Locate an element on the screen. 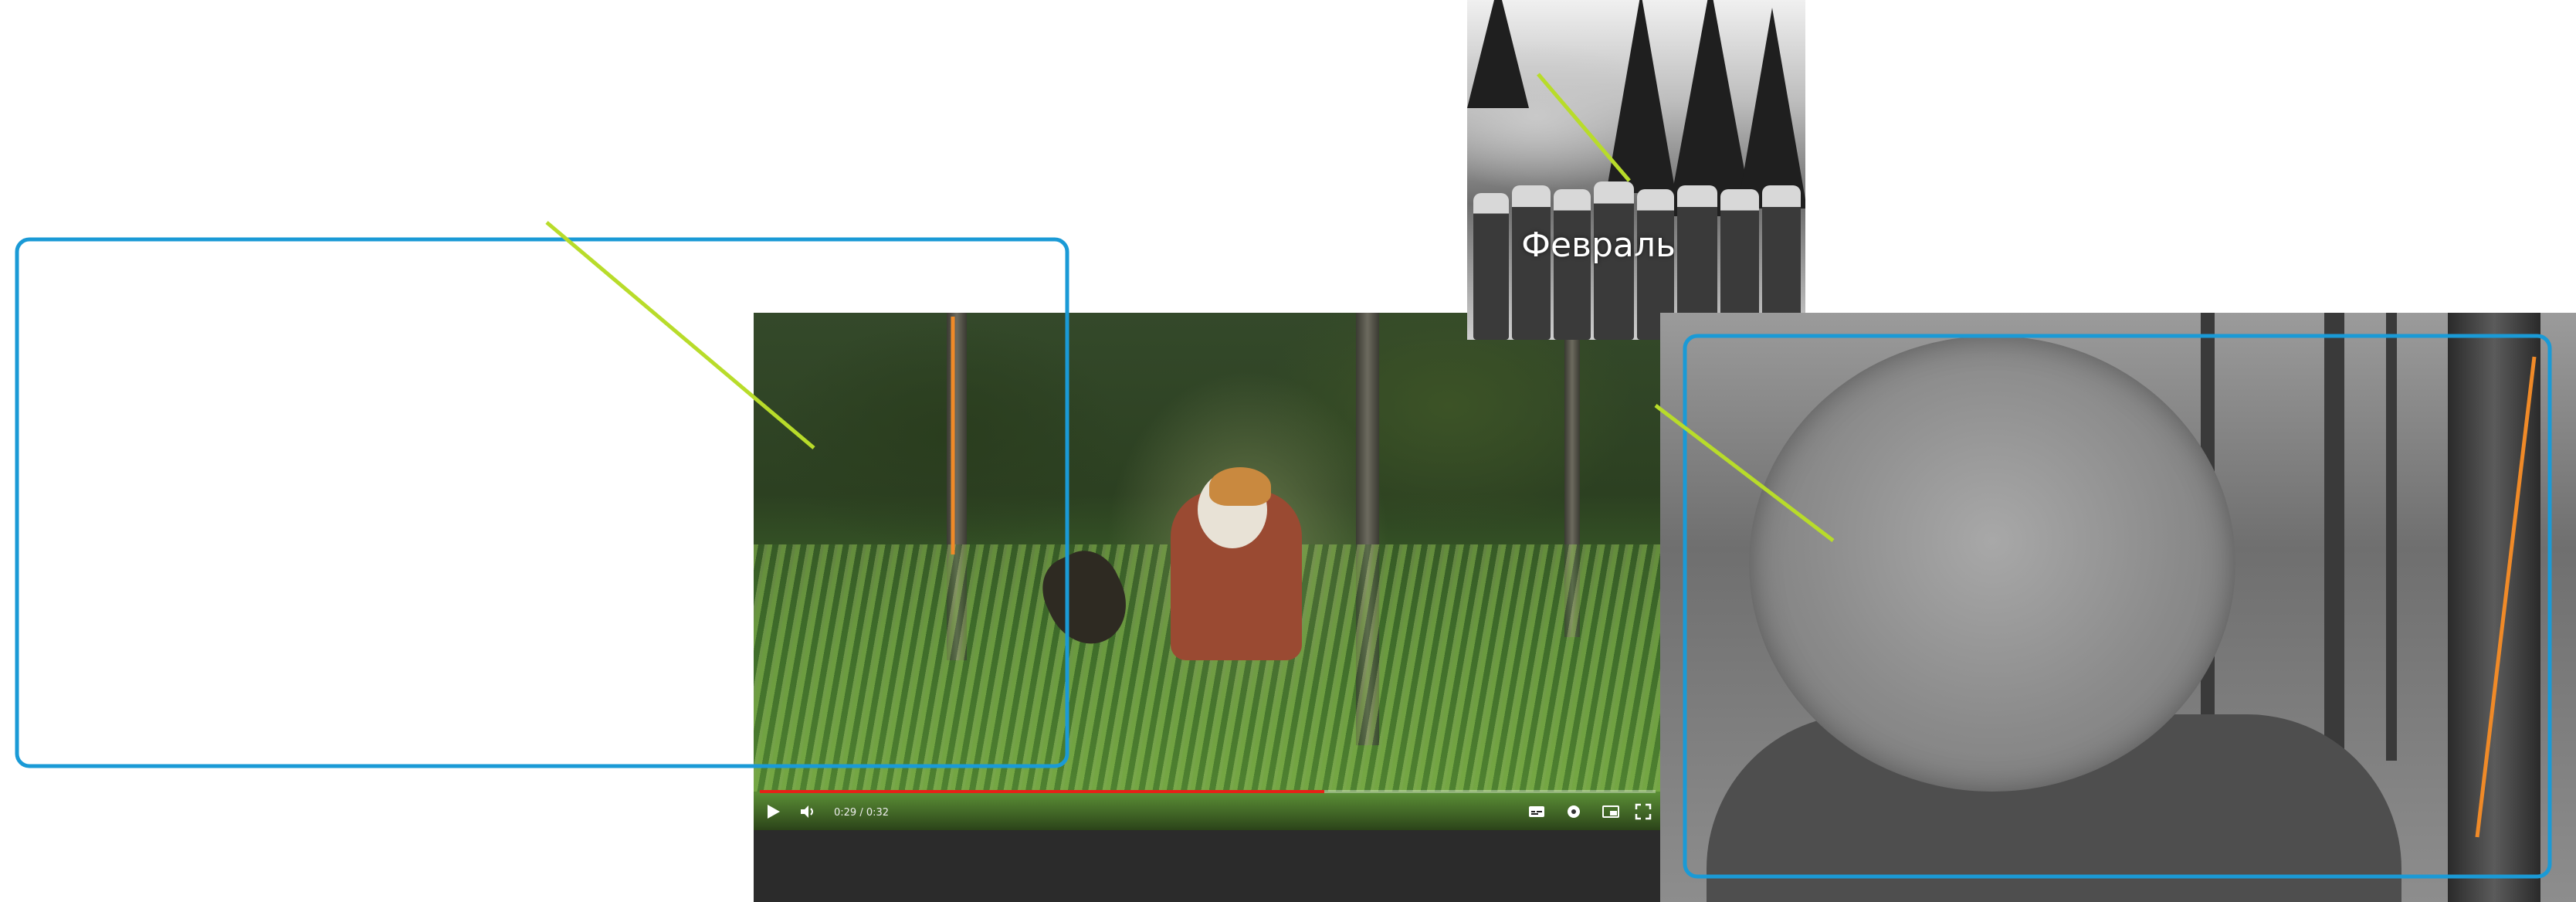 The width and height of the screenshot is (2576, 902). time-display: 0:29 / 0:32 is located at coordinates (862, 813).